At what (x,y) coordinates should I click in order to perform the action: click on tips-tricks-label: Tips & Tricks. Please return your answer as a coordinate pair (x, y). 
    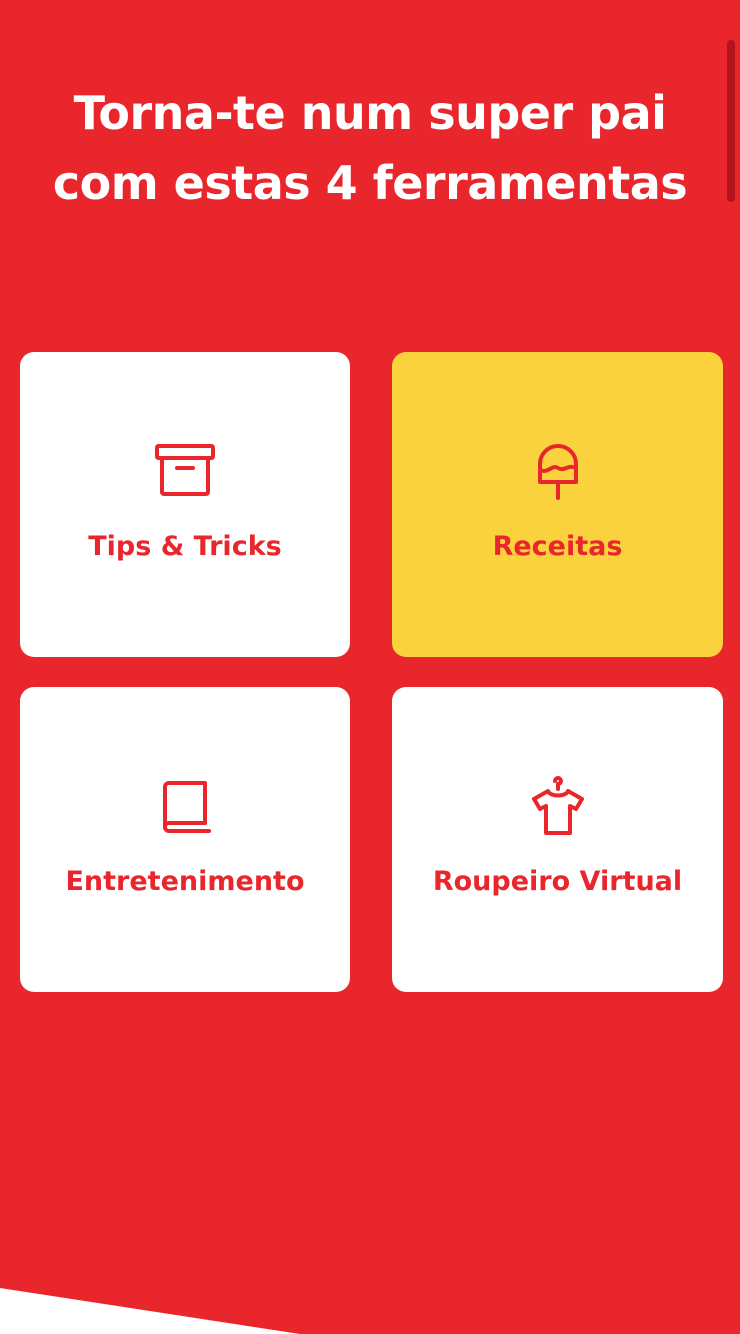
    Looking at the image, I should click on (185, 546).